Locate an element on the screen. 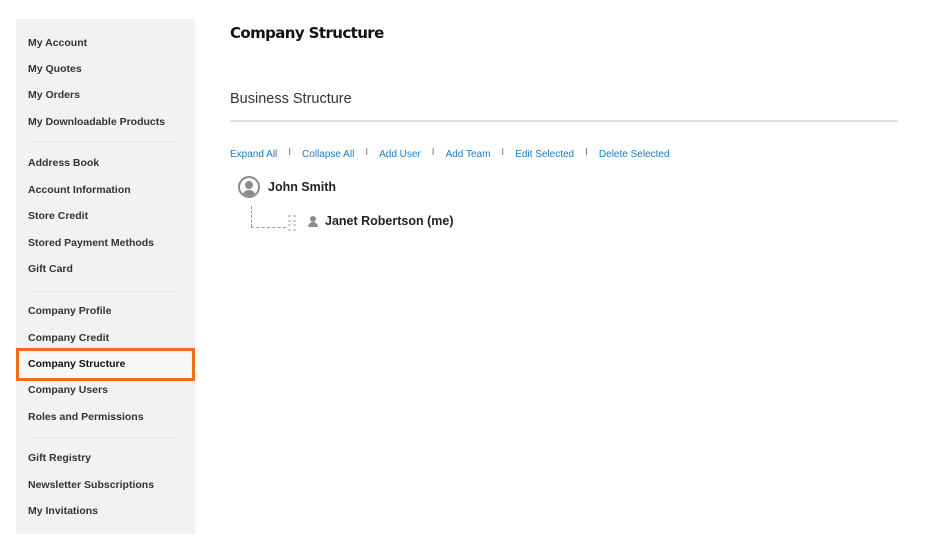 The image size is (936, 556). sidebar-item-my-downloadable-products: My Downloadable Products is located at coordinates (96, 122).